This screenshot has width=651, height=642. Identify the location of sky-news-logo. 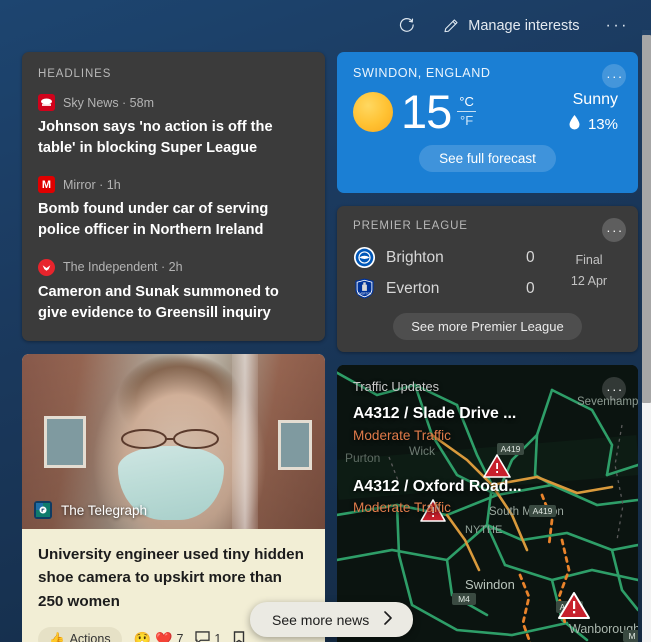
(46, 102).